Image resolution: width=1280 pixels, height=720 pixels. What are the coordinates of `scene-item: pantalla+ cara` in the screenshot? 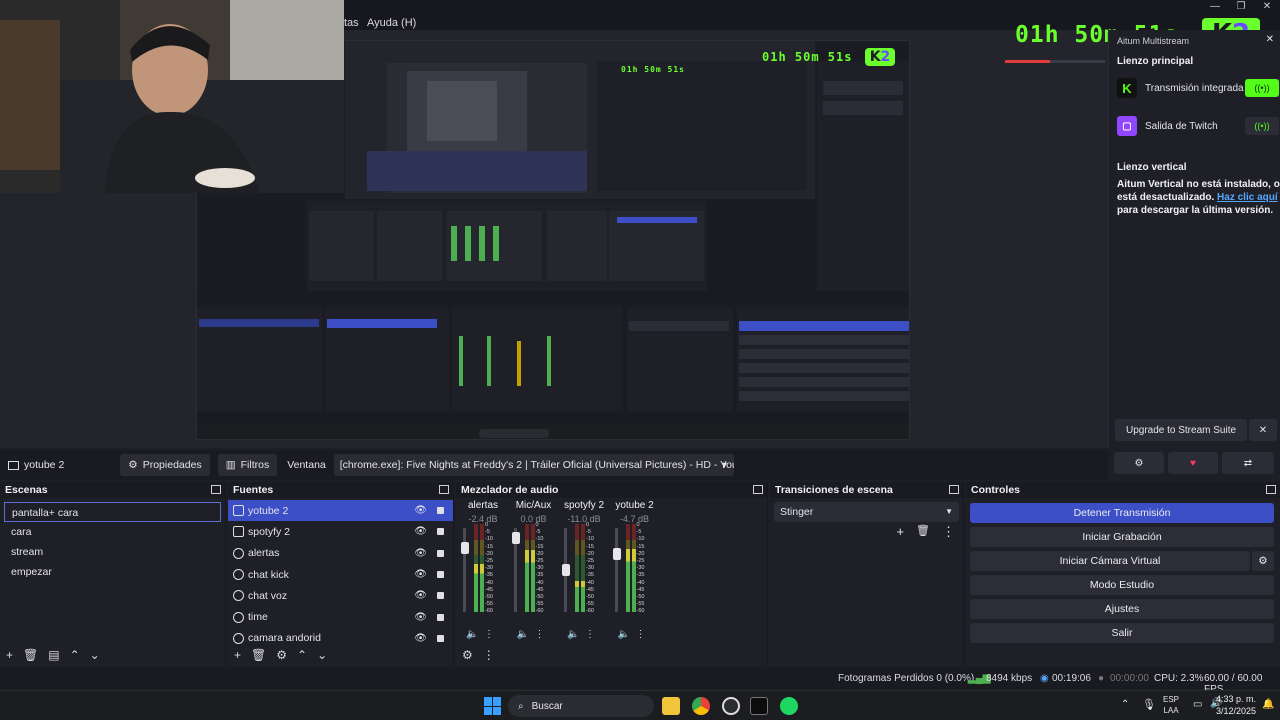 It's located at (112, 512).